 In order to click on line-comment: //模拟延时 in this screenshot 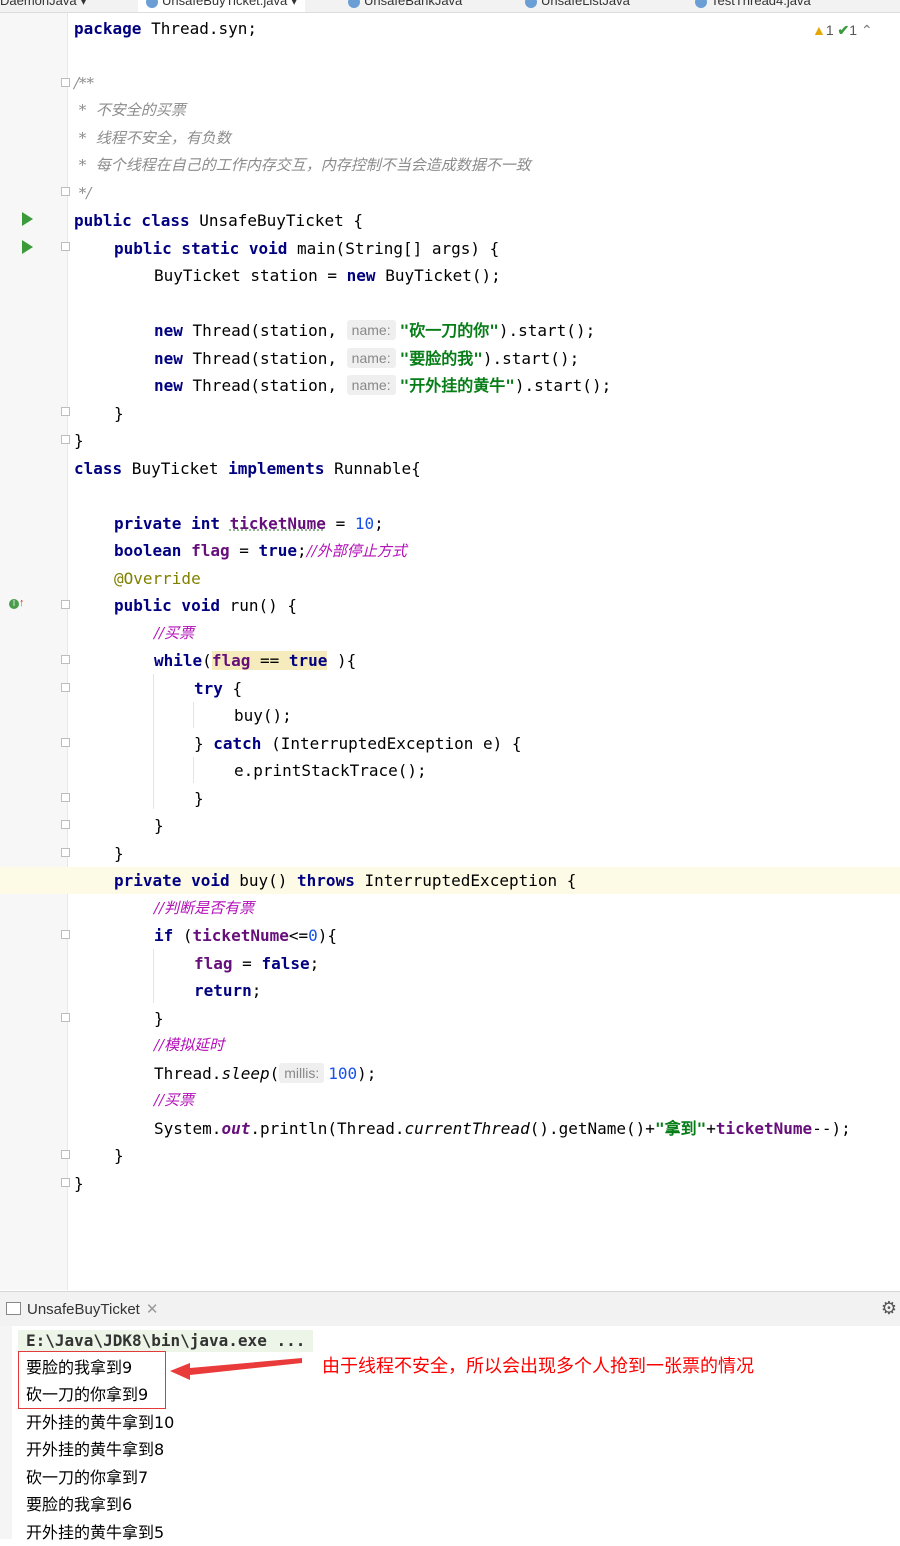, I will do `click(189, 1045)`.